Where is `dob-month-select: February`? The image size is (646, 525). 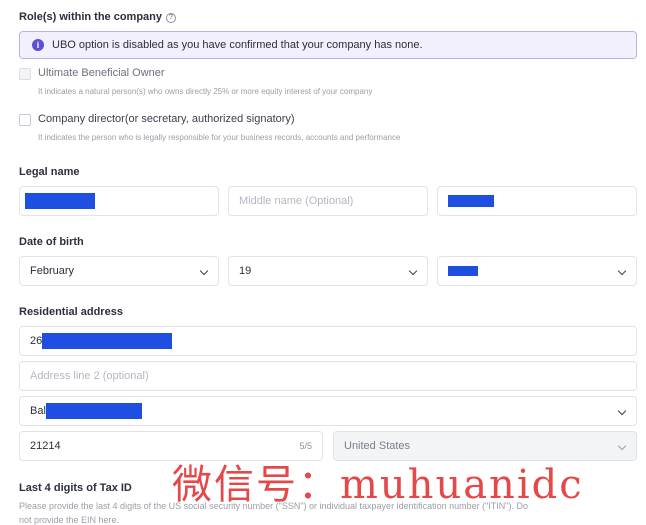
dob-month-select: February is located at coordinates (119, 271).